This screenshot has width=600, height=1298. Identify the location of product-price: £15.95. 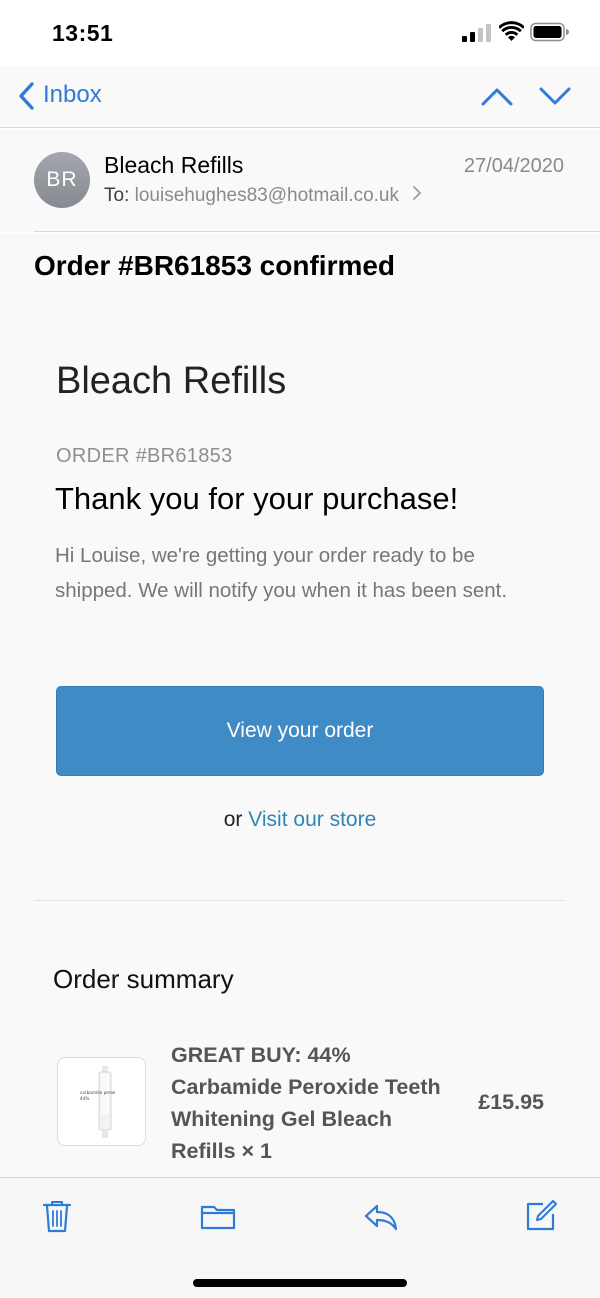
(511, 1102).